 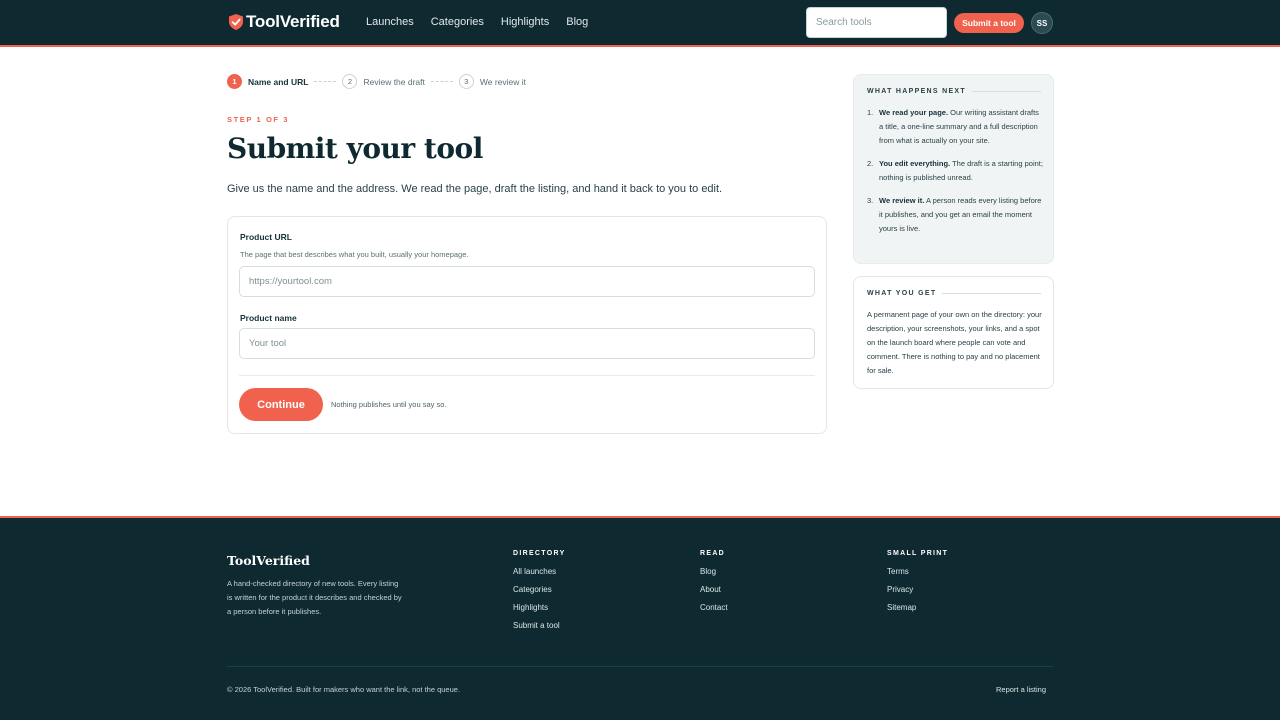 I want to click on footer-divider, so click(x=640, y=666).